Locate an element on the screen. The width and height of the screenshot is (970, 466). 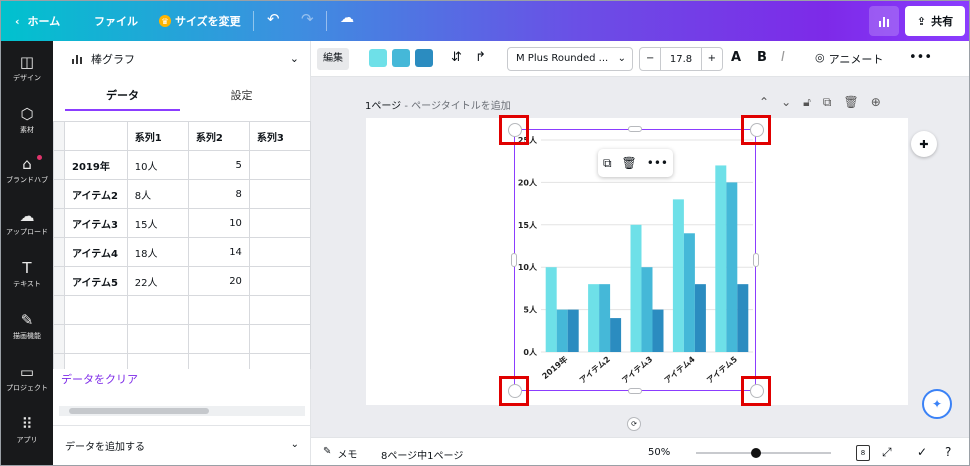
table-cell: アイテム2 is located at coordinates (95, 194).